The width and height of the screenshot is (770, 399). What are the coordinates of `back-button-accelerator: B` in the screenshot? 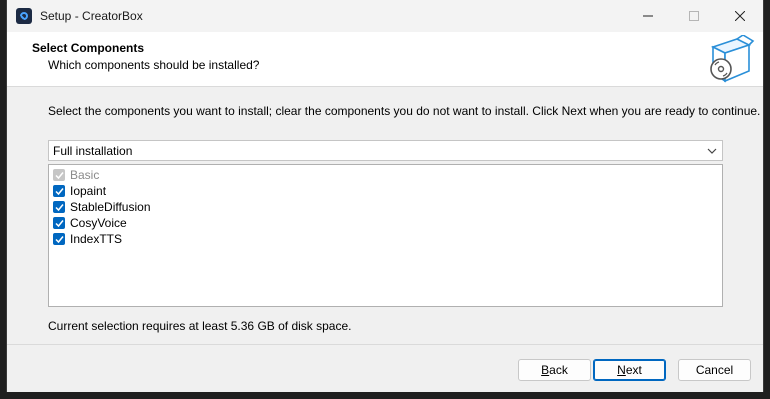 It's located at (545, 370).